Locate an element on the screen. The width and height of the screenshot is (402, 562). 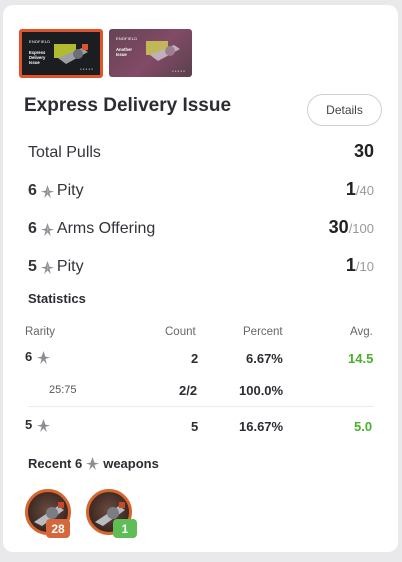
total-pulls-value: 30 is located at coordinates (363, 151).